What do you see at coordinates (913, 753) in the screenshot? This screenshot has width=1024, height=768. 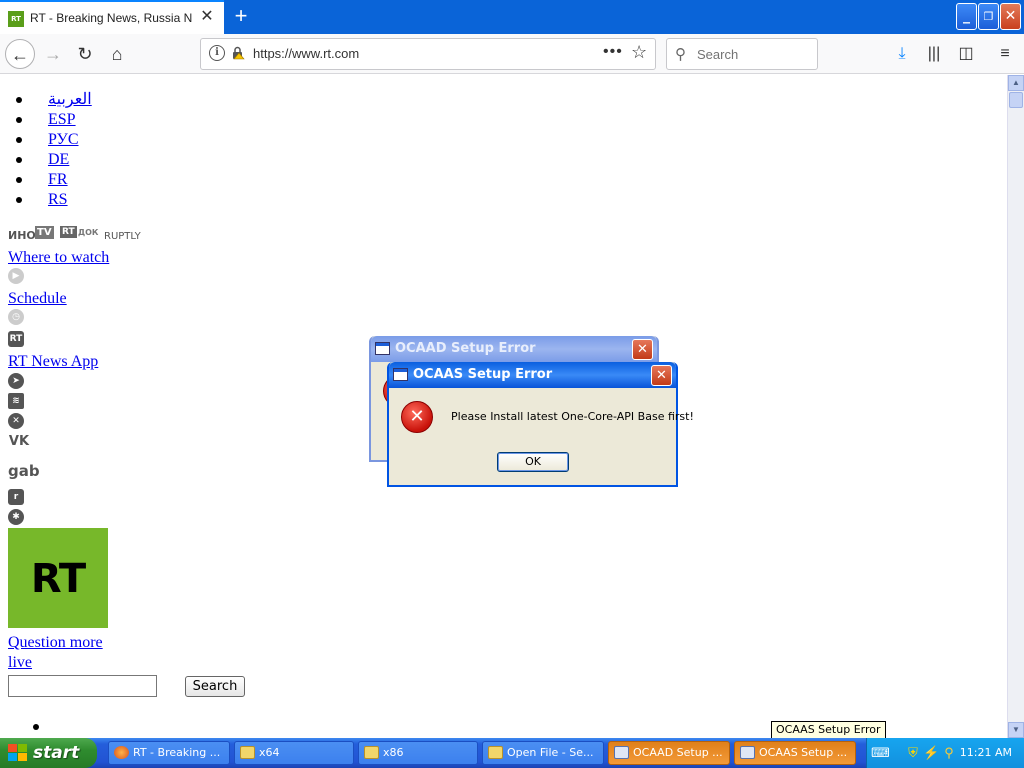 I see `security-shield-icon: ⛨` at bounding box center [913, 753].